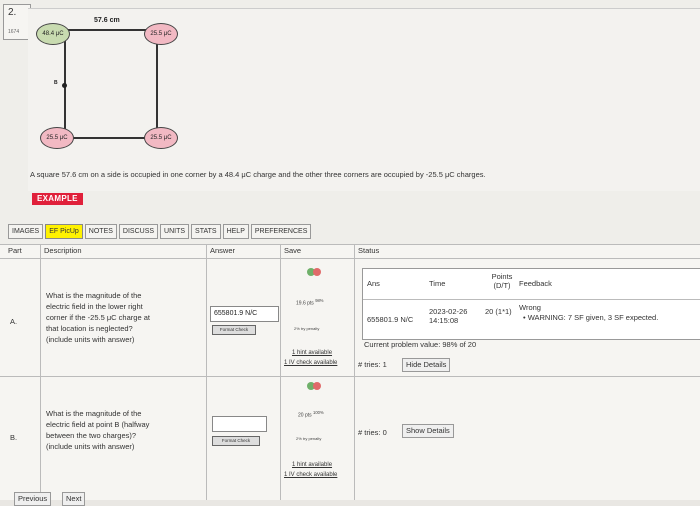  Describe the element at coordinates (64, 231) in the screenshot. I see `tab-ef-picup: EF PicUp` at that location.